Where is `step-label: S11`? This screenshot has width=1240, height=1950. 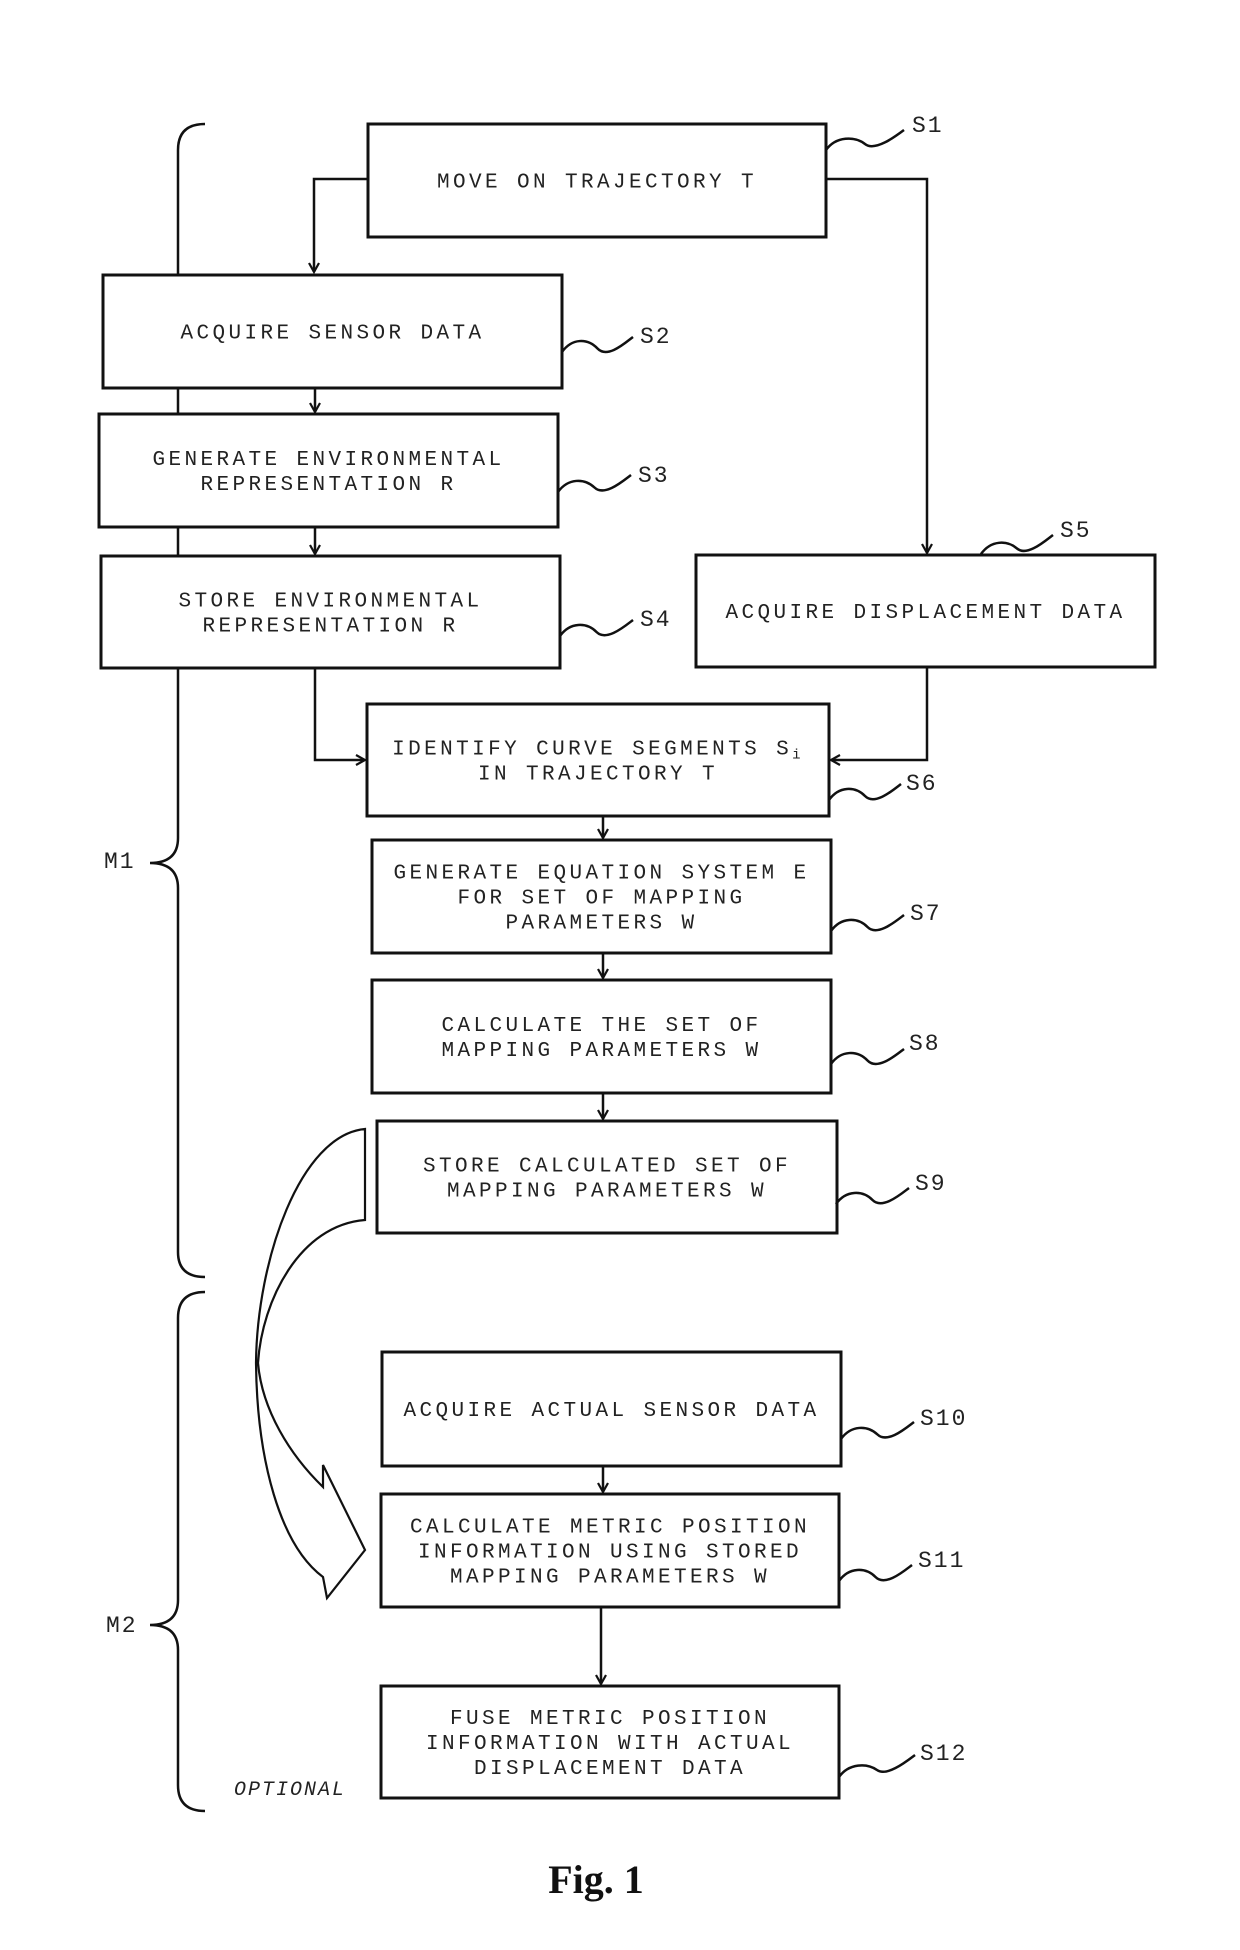 step-label: S11 is located at coordinates (941, 1561).